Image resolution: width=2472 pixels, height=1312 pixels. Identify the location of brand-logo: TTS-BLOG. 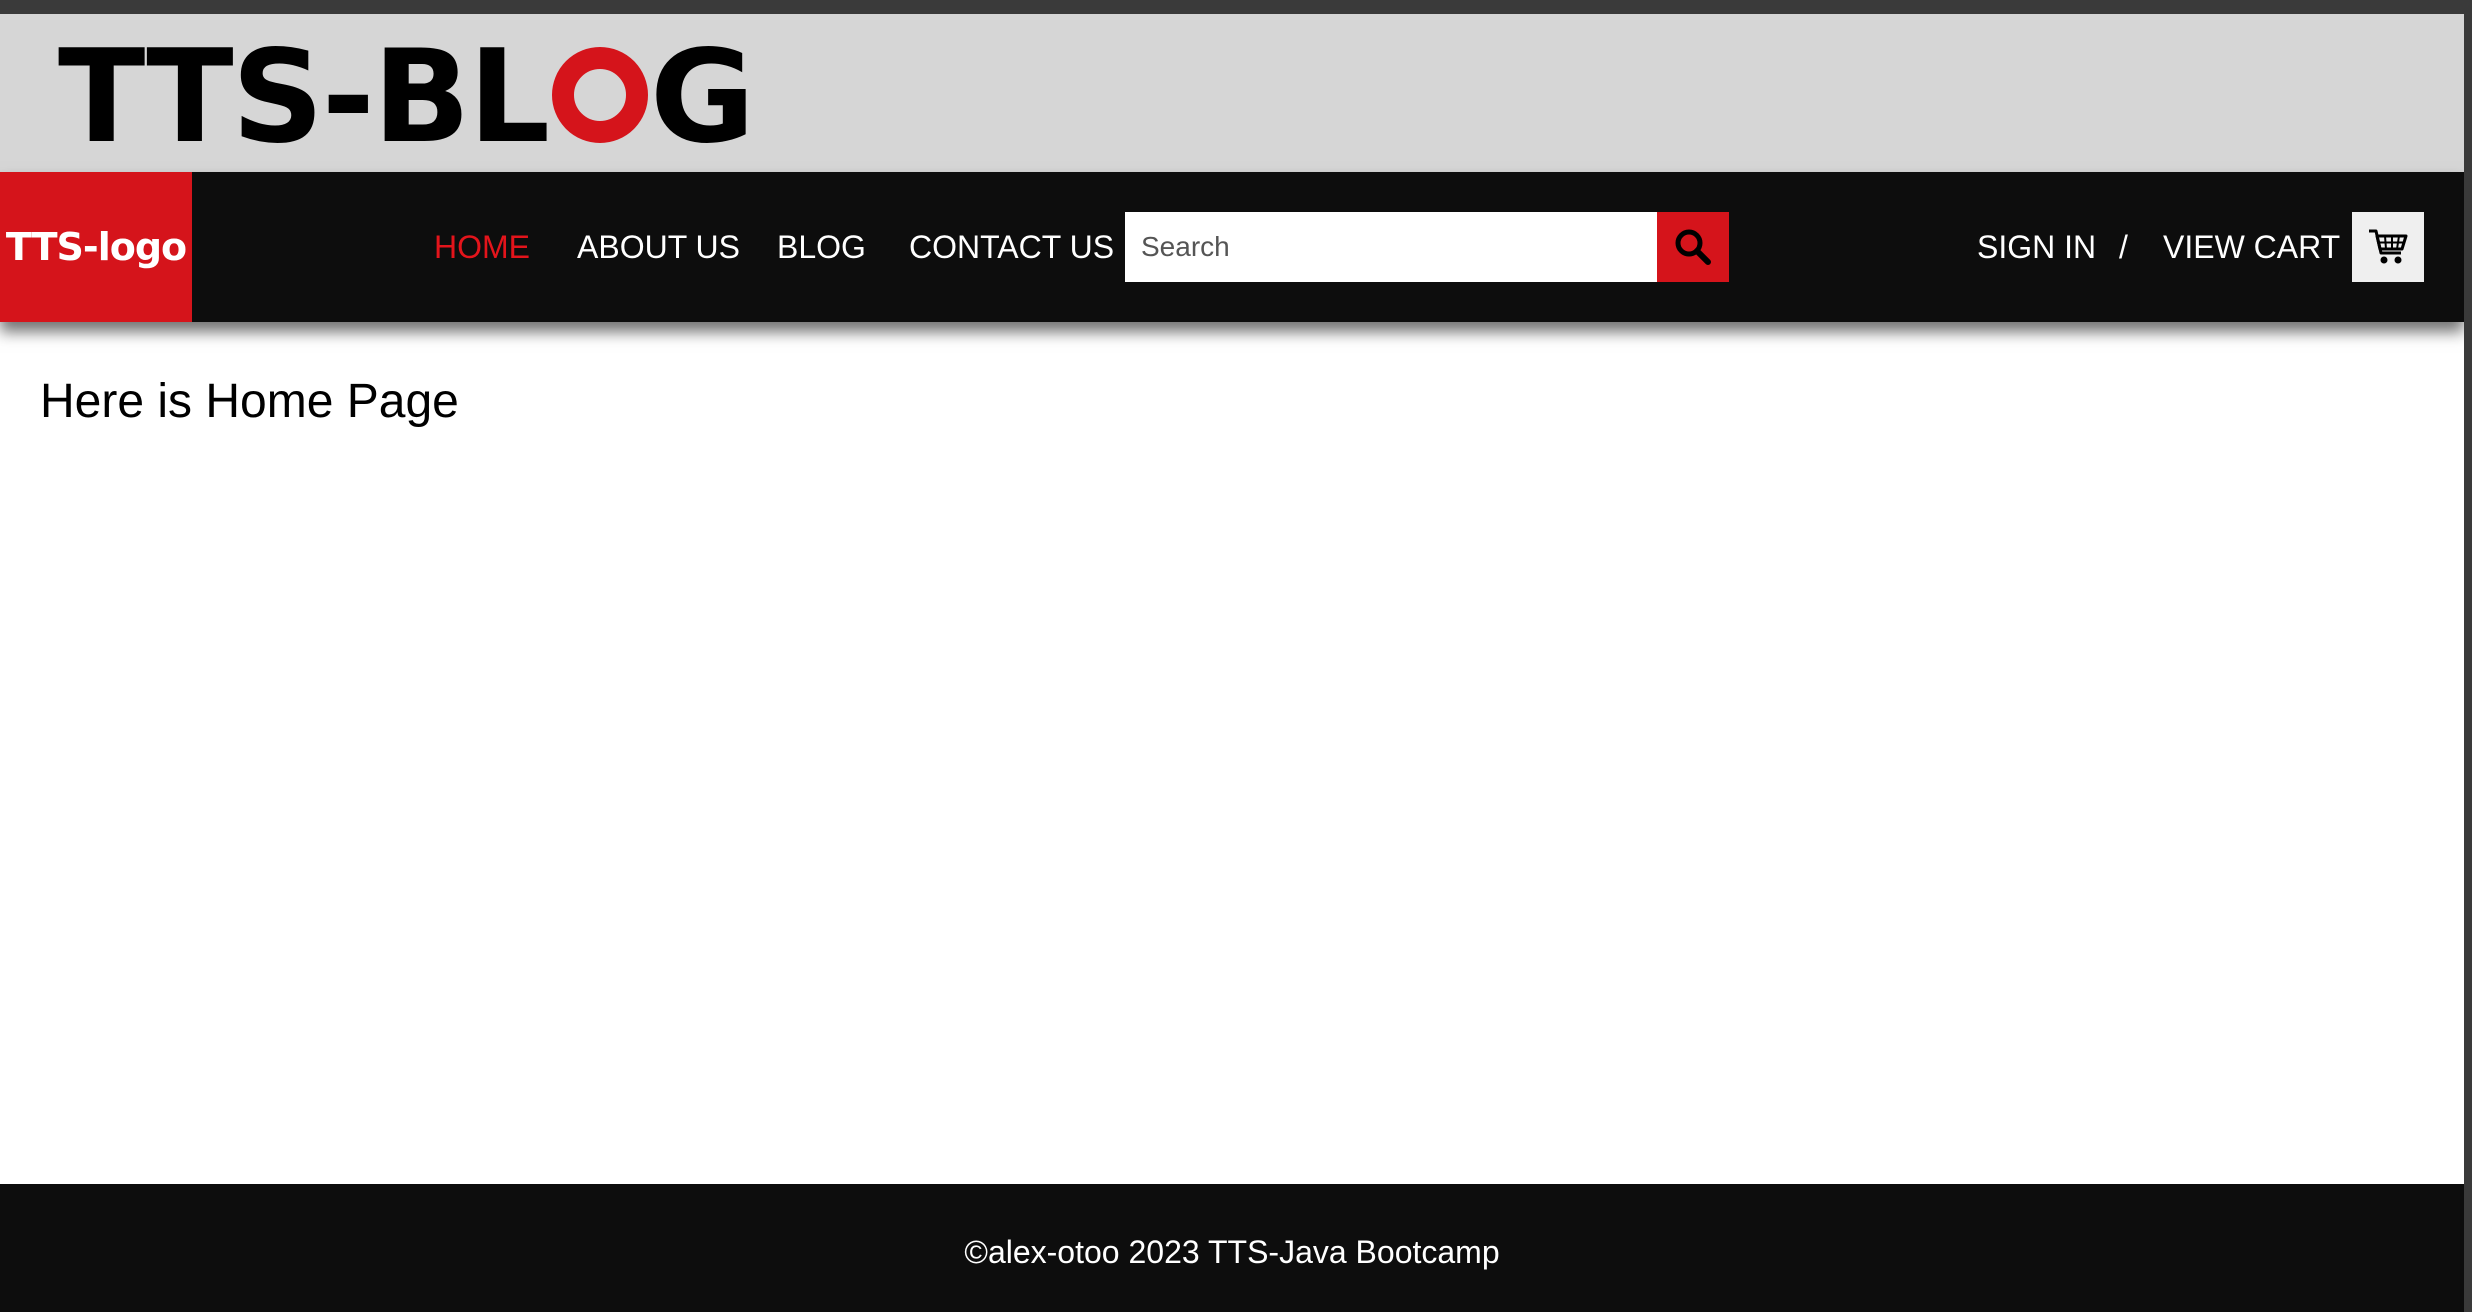
(406, 98).